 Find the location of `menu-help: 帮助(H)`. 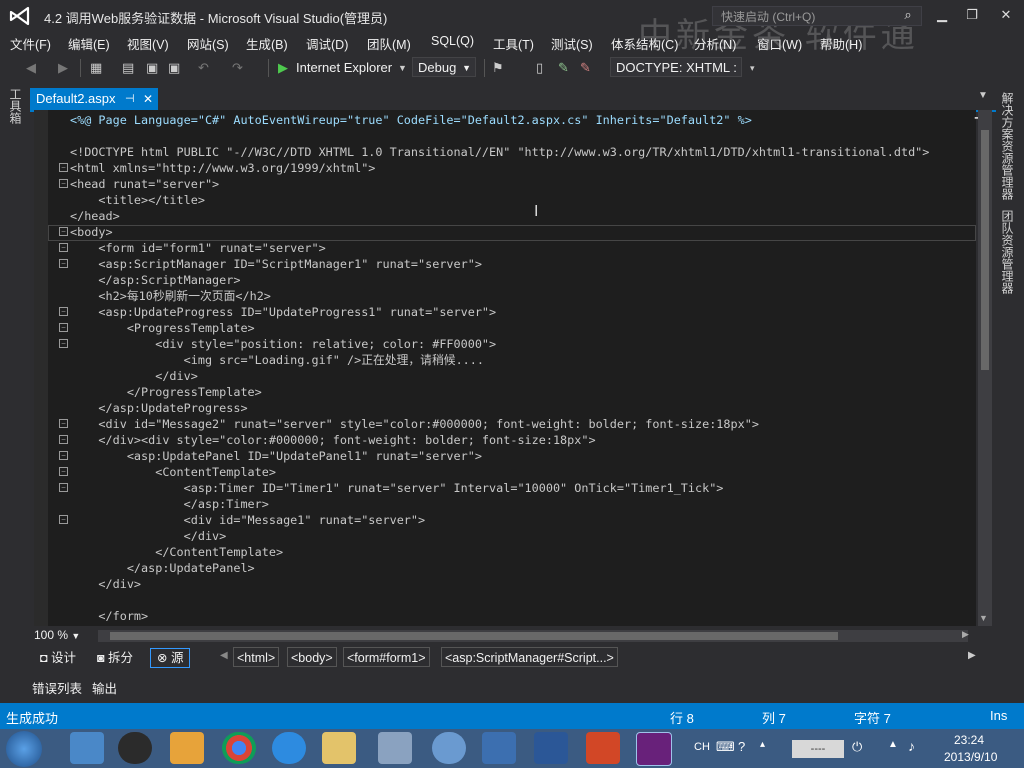

menu-help: 帮助(H) is located at coordinates (841, 43).